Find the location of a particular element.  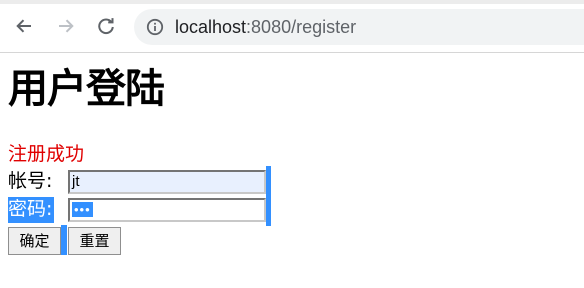

url-path: :8080/register is located at coordinates (301, 27).